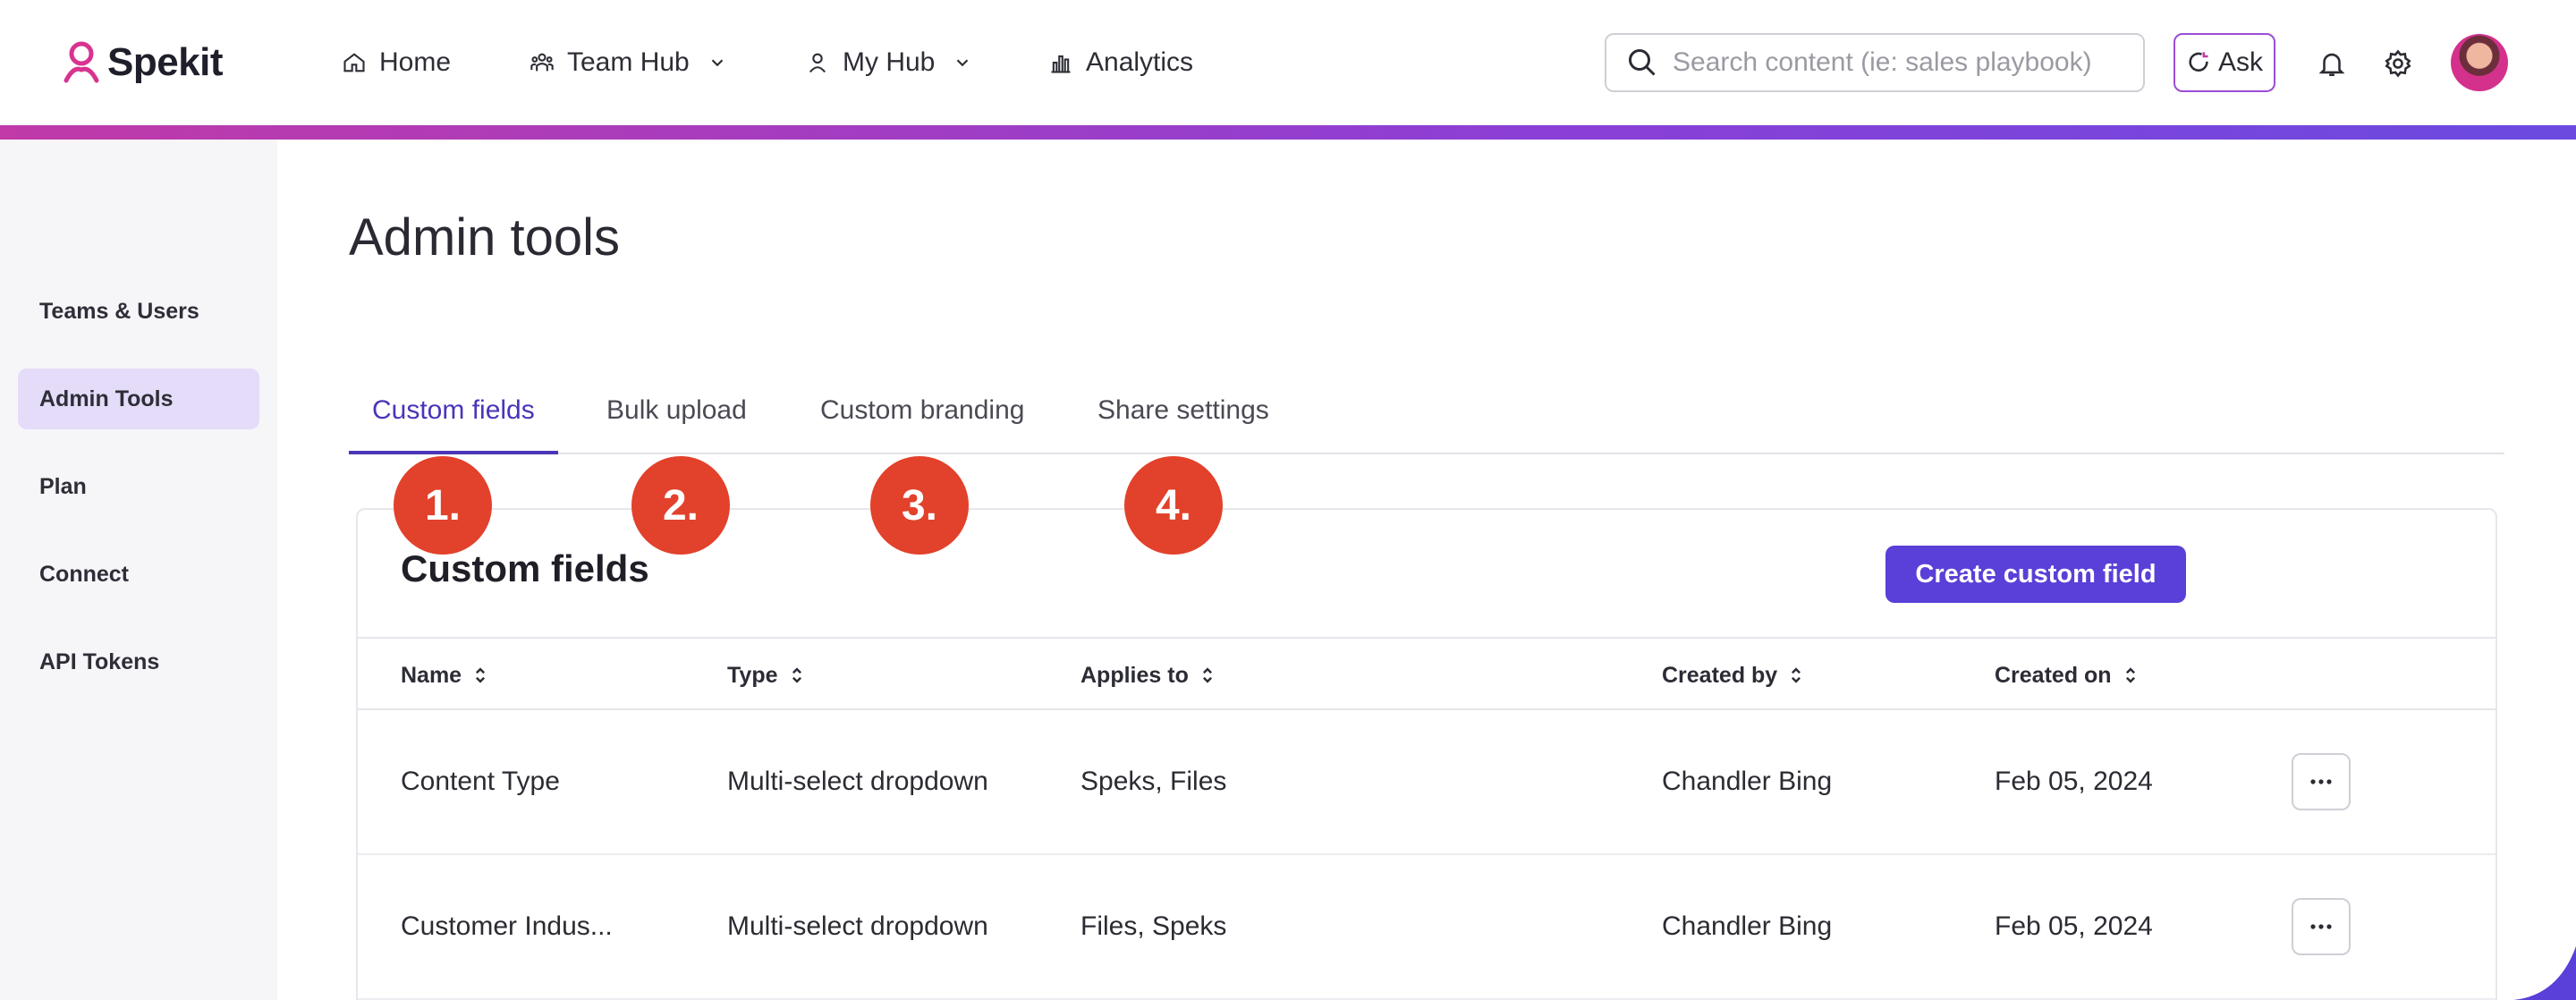  I want to click on cell-applies-to: Files, Speks, so click(1153, 926).